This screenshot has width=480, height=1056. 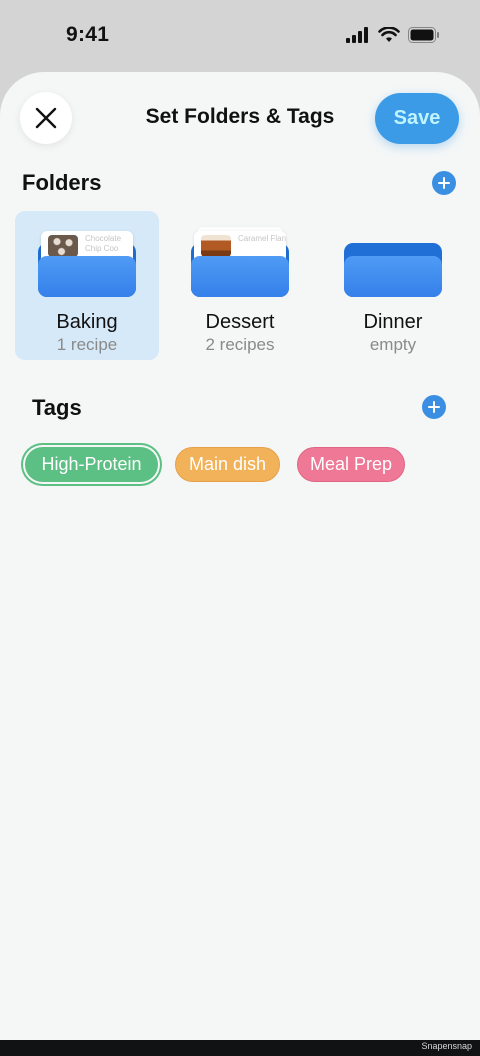 What do you see at coordinates (240, 344) in the screenshot?
I see `folder-count: 2 recipes` at bounding box center [240, 344].